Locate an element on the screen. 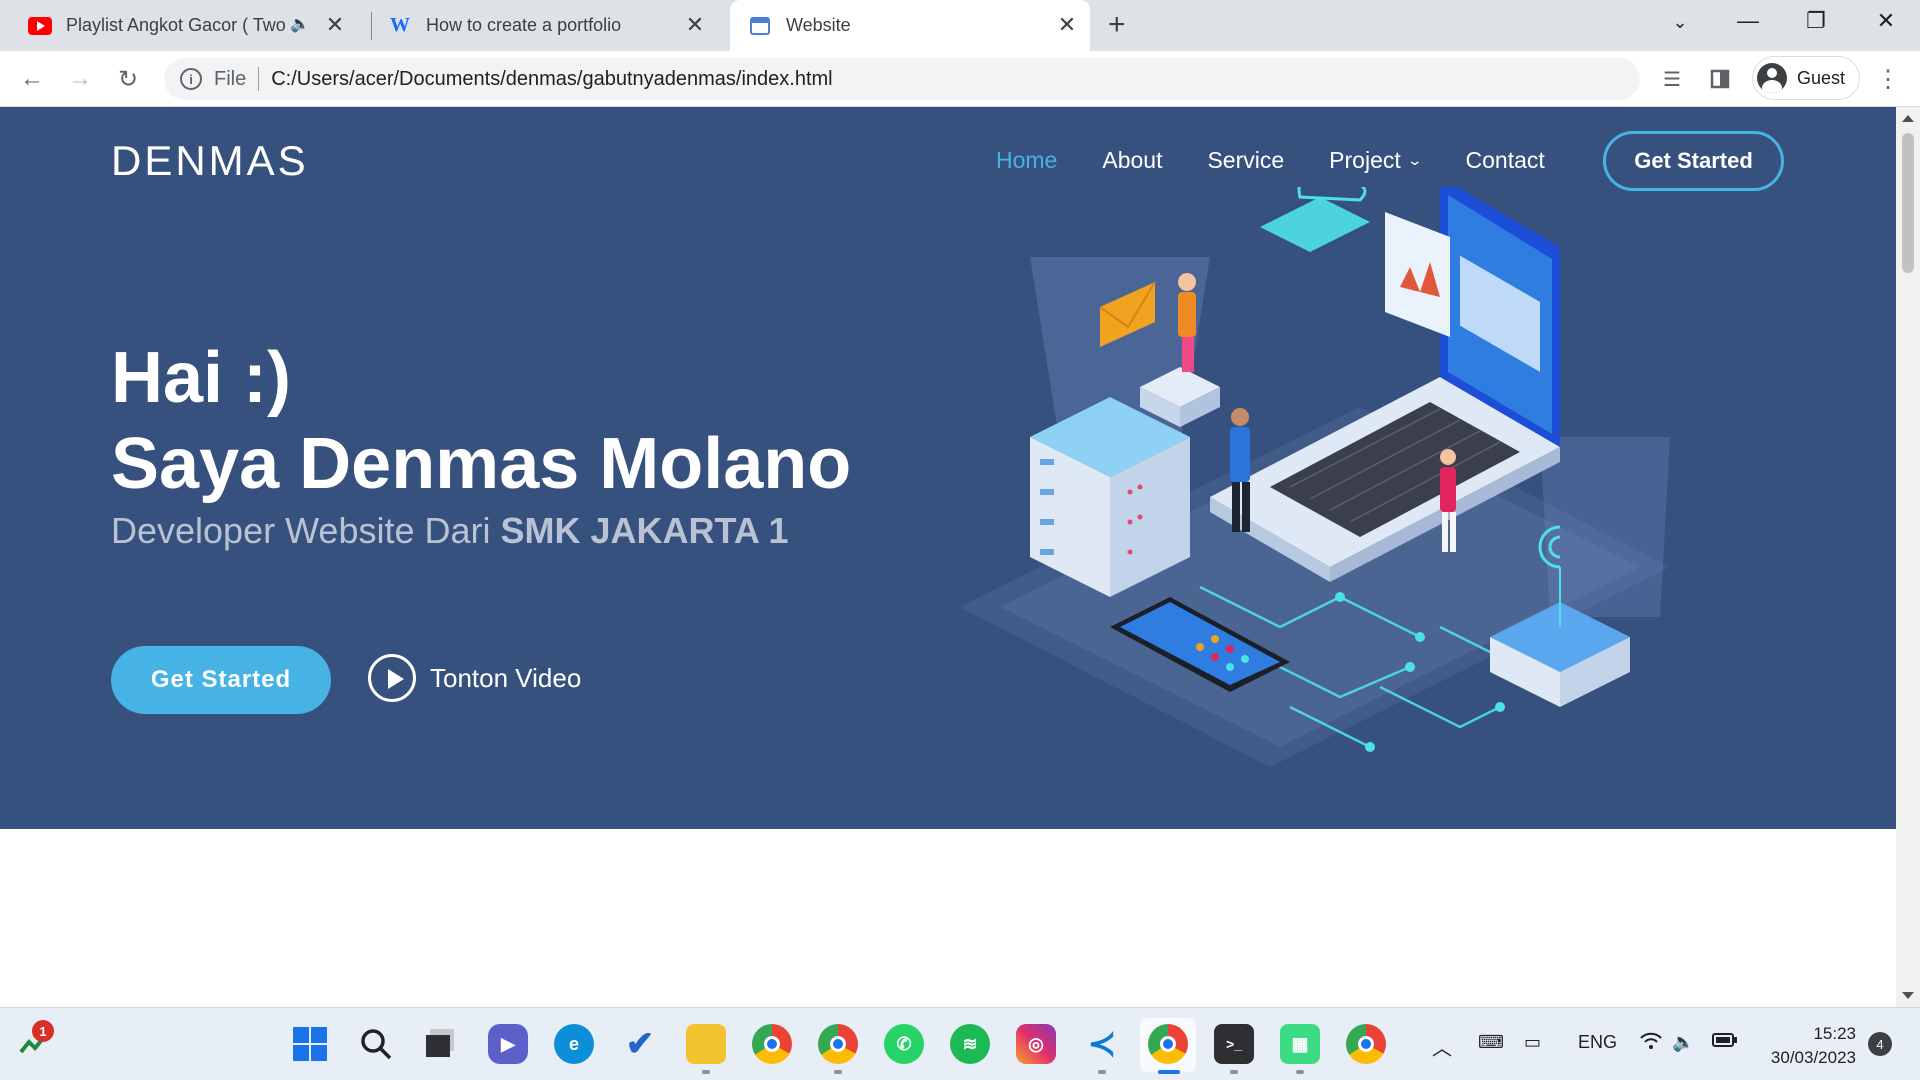  battery-icon is located at coordinates (1725, 1042).